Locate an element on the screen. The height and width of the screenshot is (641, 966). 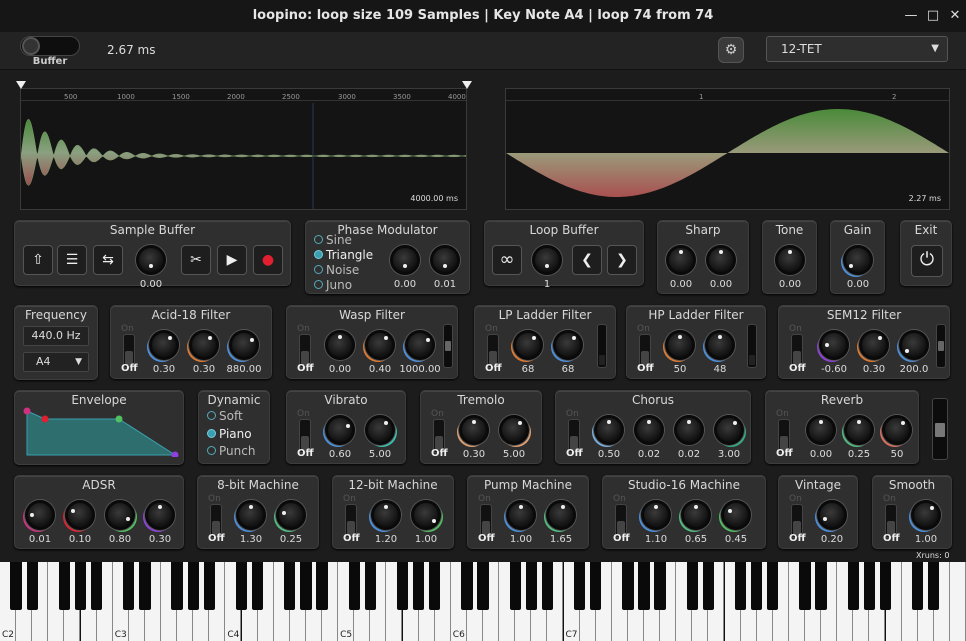
adsr-release-knob is located at coordinates (160, 515).